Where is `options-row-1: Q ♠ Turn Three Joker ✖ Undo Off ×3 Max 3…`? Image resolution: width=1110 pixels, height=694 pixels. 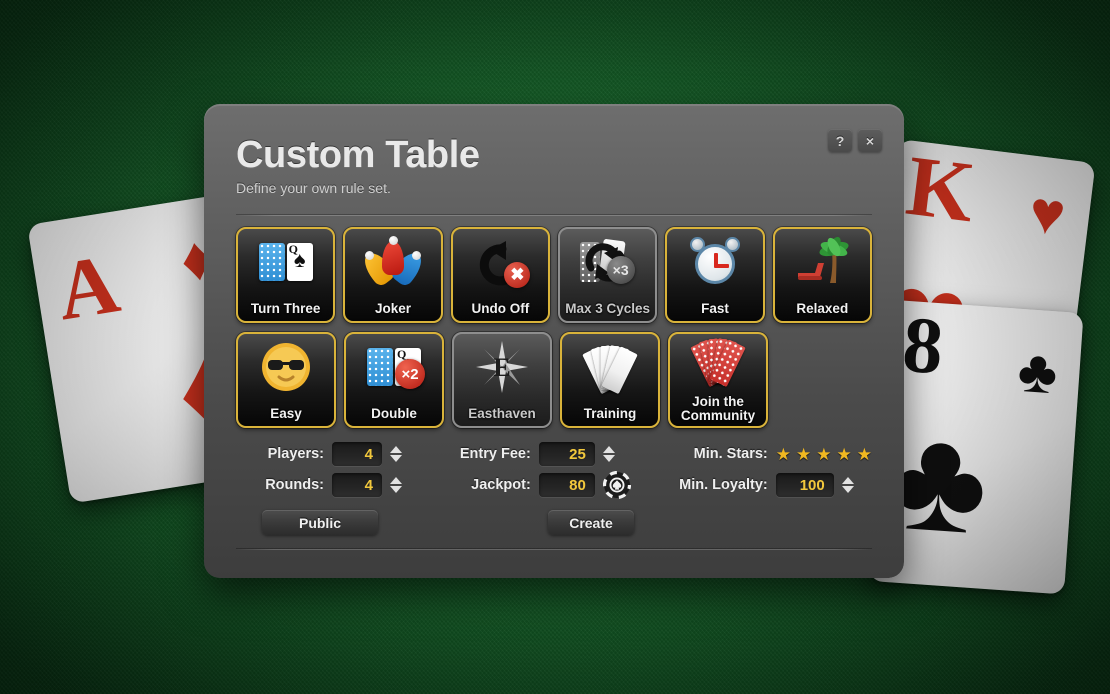
options-row-1: Q ♠ Turn Three Joker ✖ Undo Off ×3 Max 3… is located at coordinates (554, 275).